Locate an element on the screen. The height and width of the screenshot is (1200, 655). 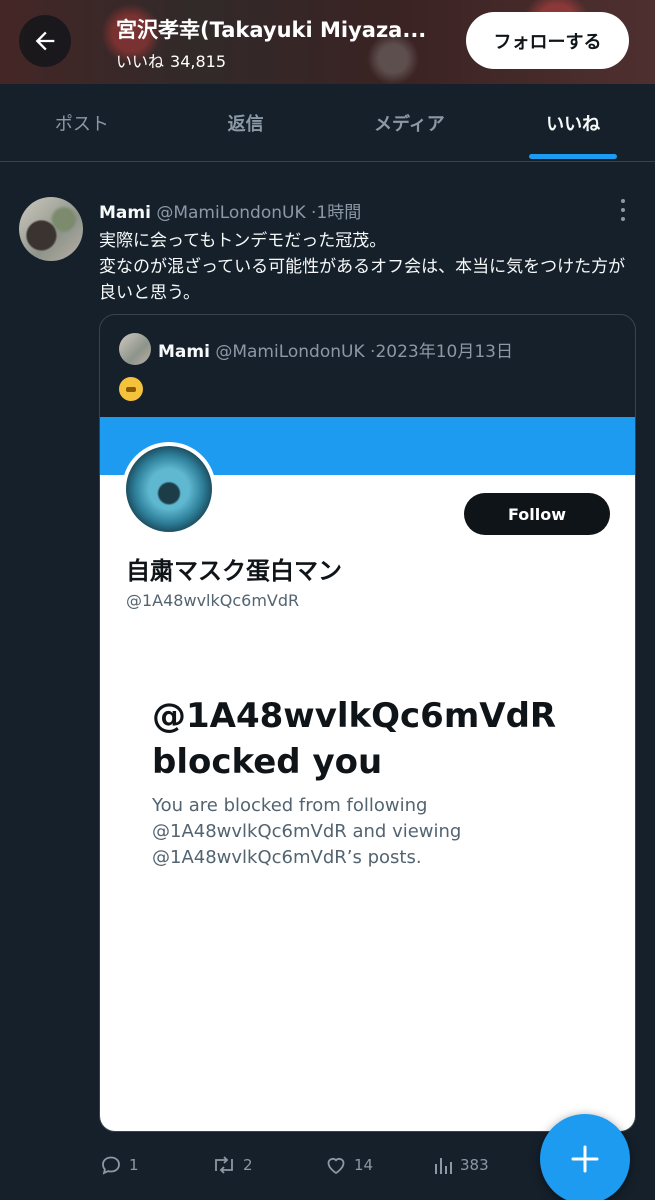
compose-button is located at coordinates (585, 1157).